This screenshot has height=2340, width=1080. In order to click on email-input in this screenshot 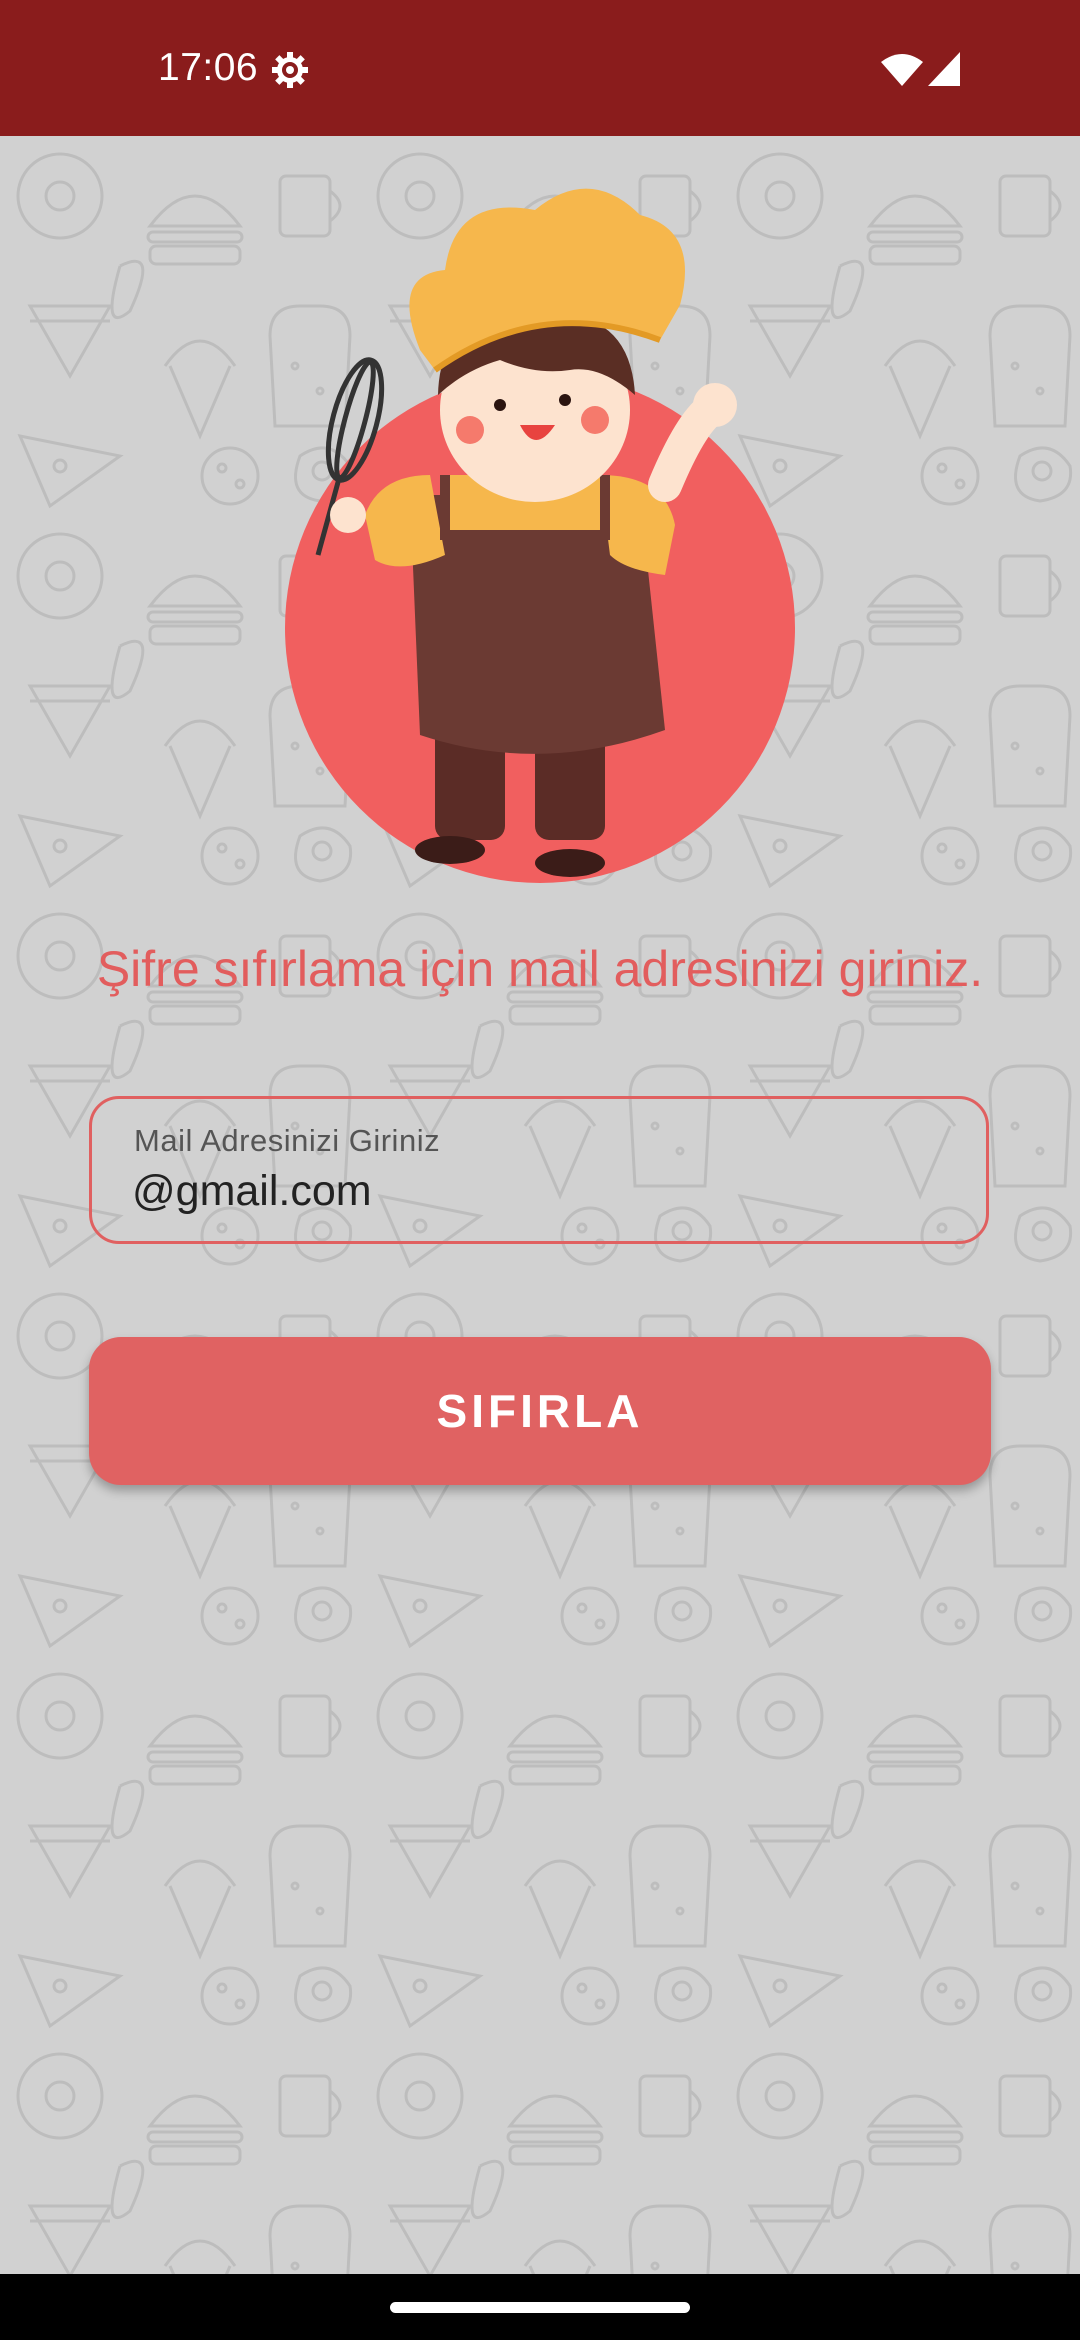, I will do `click(532, 1191)`.